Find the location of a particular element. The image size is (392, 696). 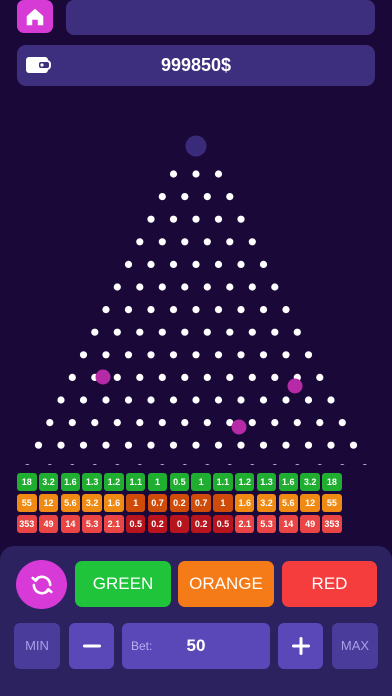

decrease-bet-button is located at coordinates (91, 646).